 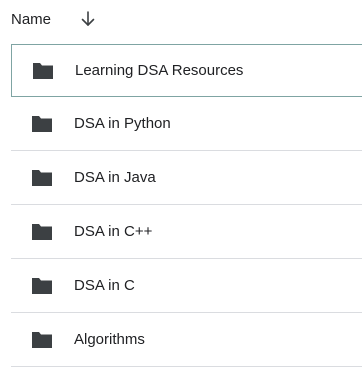 I want to click on list-header: Name, so click(x=181, y=21).